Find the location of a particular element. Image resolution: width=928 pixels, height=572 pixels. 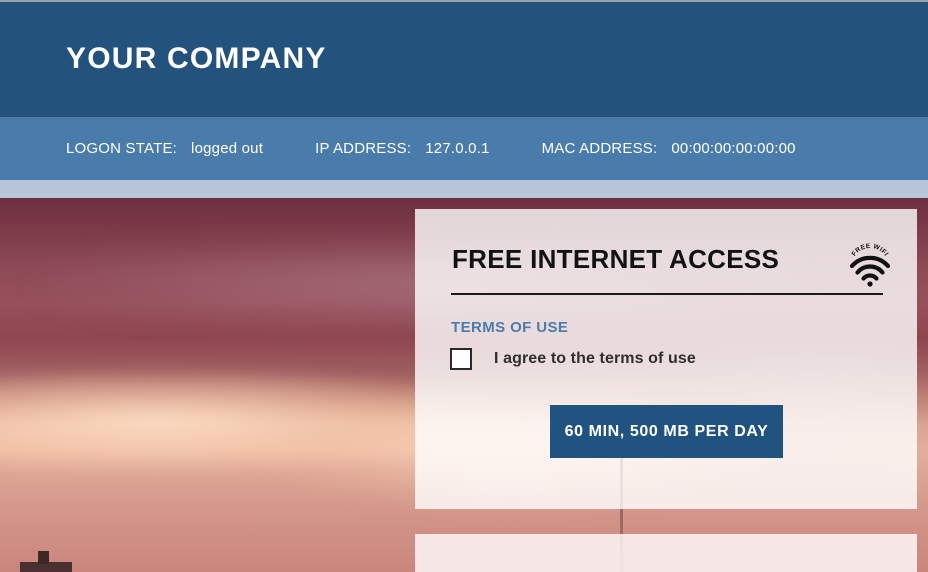

status-item-ip-address: IP ADDRESS: 127.0.0.1 is located at coordinates (402, 148).